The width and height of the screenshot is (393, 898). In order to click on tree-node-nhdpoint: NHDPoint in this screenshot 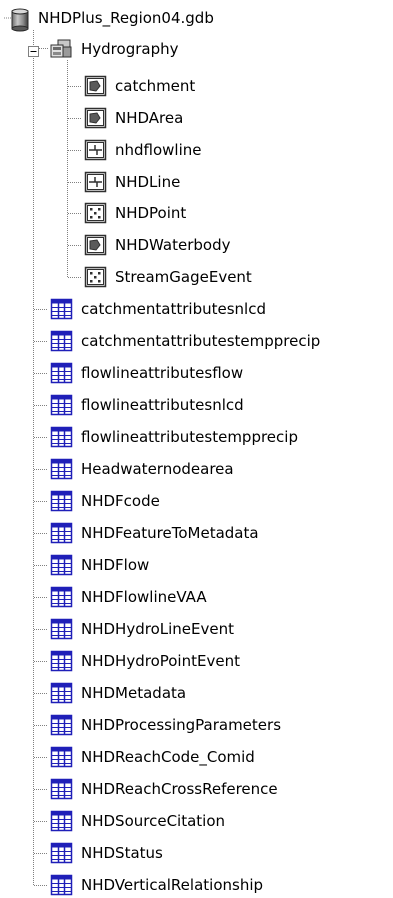, I will do `click(135, 213)`.